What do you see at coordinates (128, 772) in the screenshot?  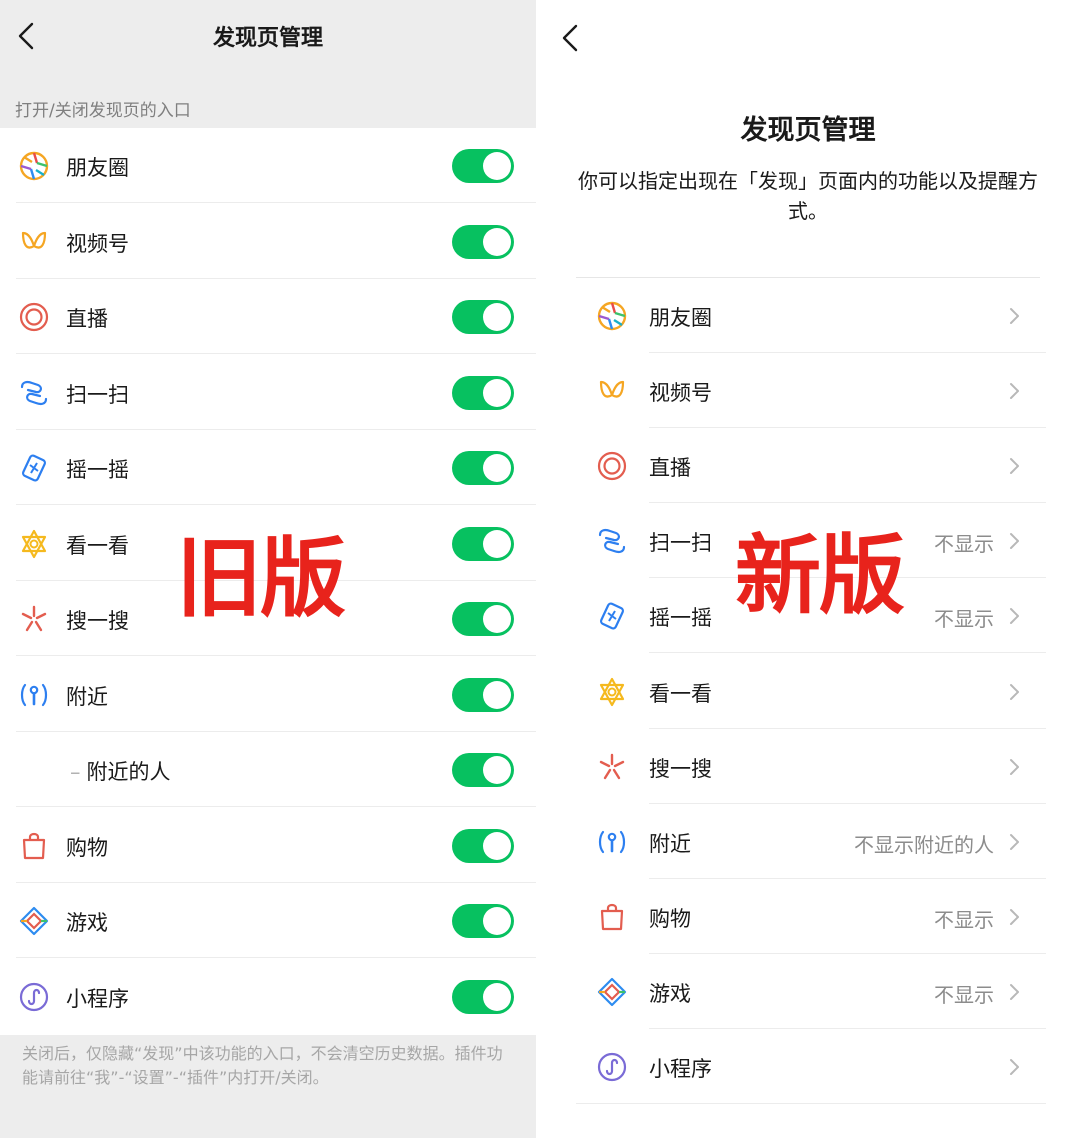 I see `item-label-text: 附近的人` at bounding box center [128, 772].